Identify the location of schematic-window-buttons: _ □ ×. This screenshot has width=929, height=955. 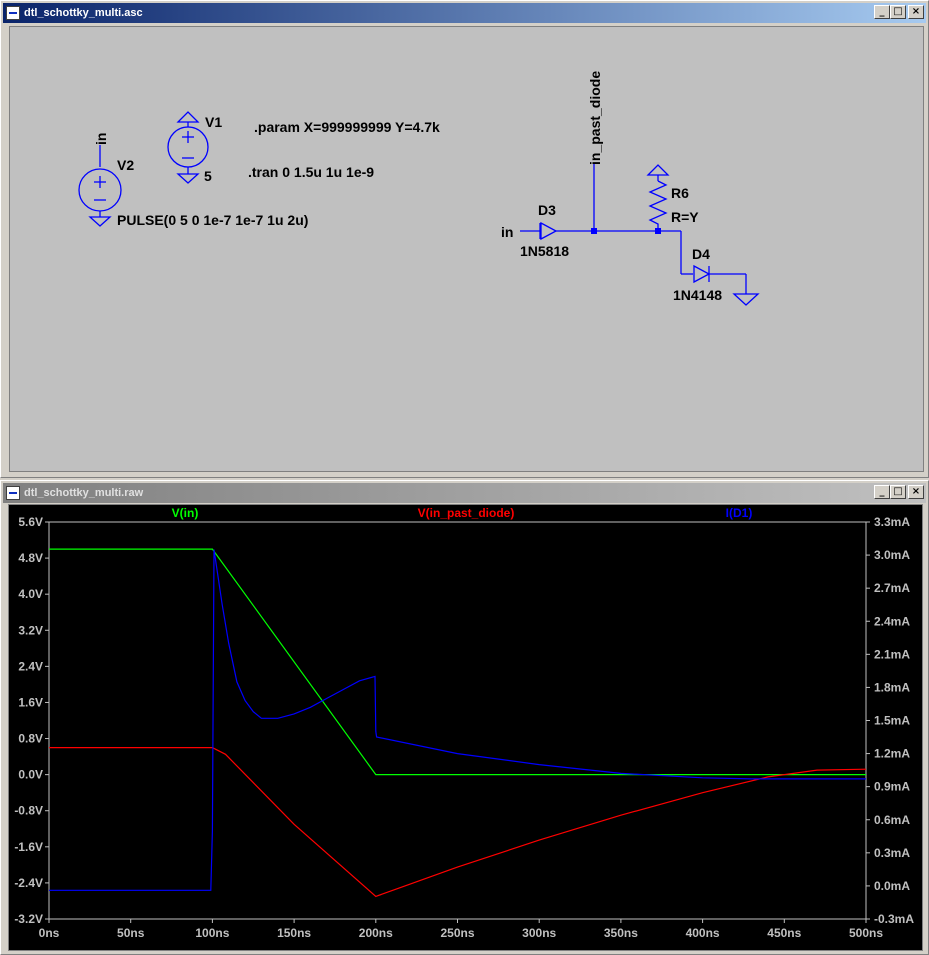
(899, 12).